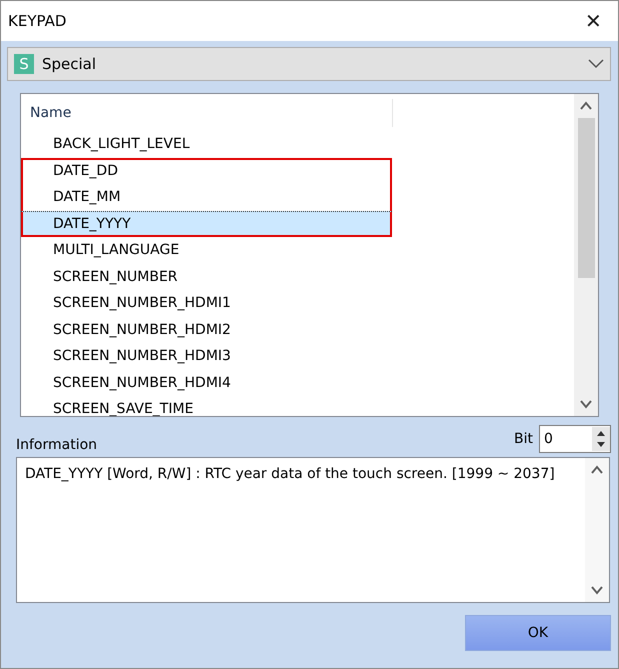 This screenshot has height=669, width=619. Describe the element at coordinates (57, 445) in the screenshot. I see `information-label: Information` at that location.